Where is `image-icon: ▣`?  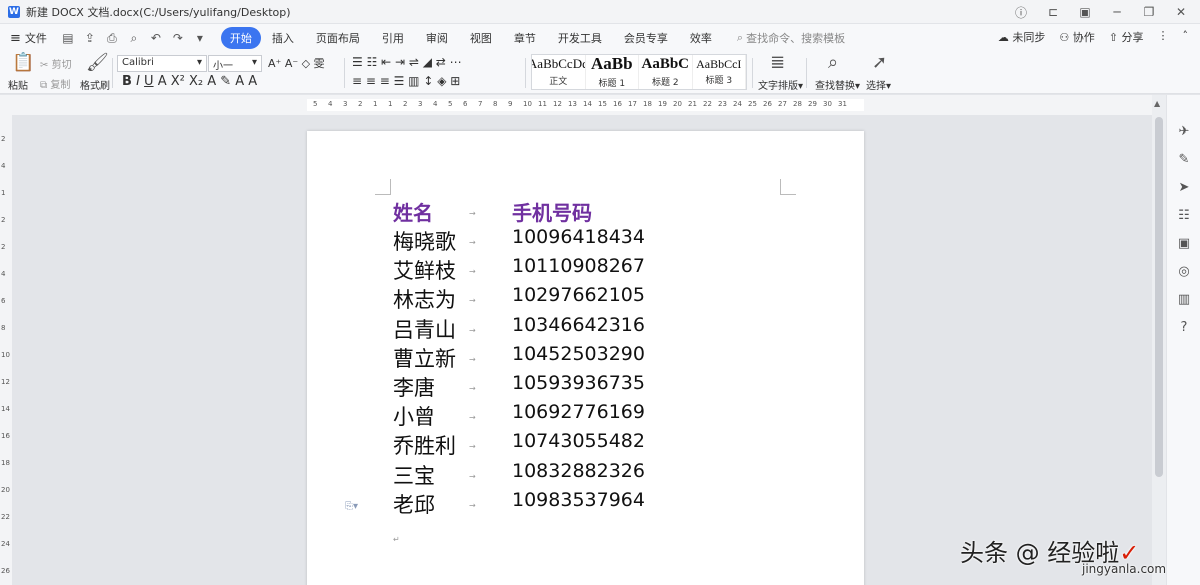 image-icon: ▣ is located at coordinates (1184, 243).